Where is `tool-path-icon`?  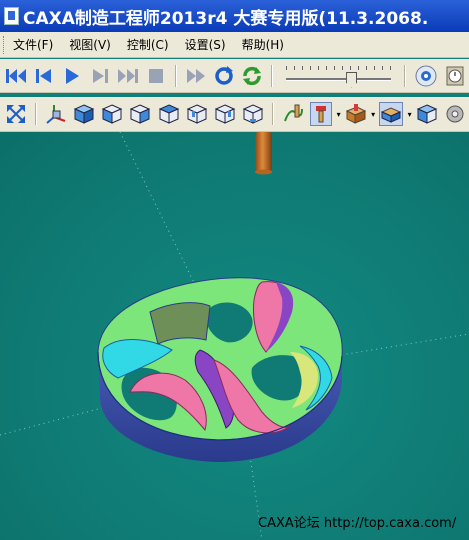 tool-path-icon is located at coordinates (293, 114).